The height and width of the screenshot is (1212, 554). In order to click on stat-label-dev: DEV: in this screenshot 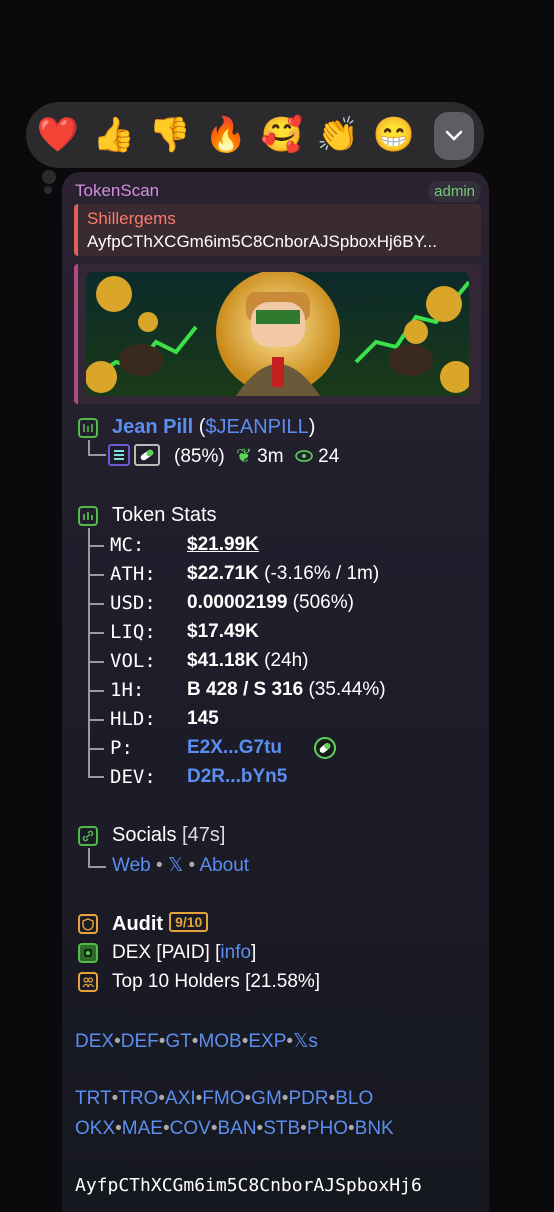, I will do `click(133, 777)`.